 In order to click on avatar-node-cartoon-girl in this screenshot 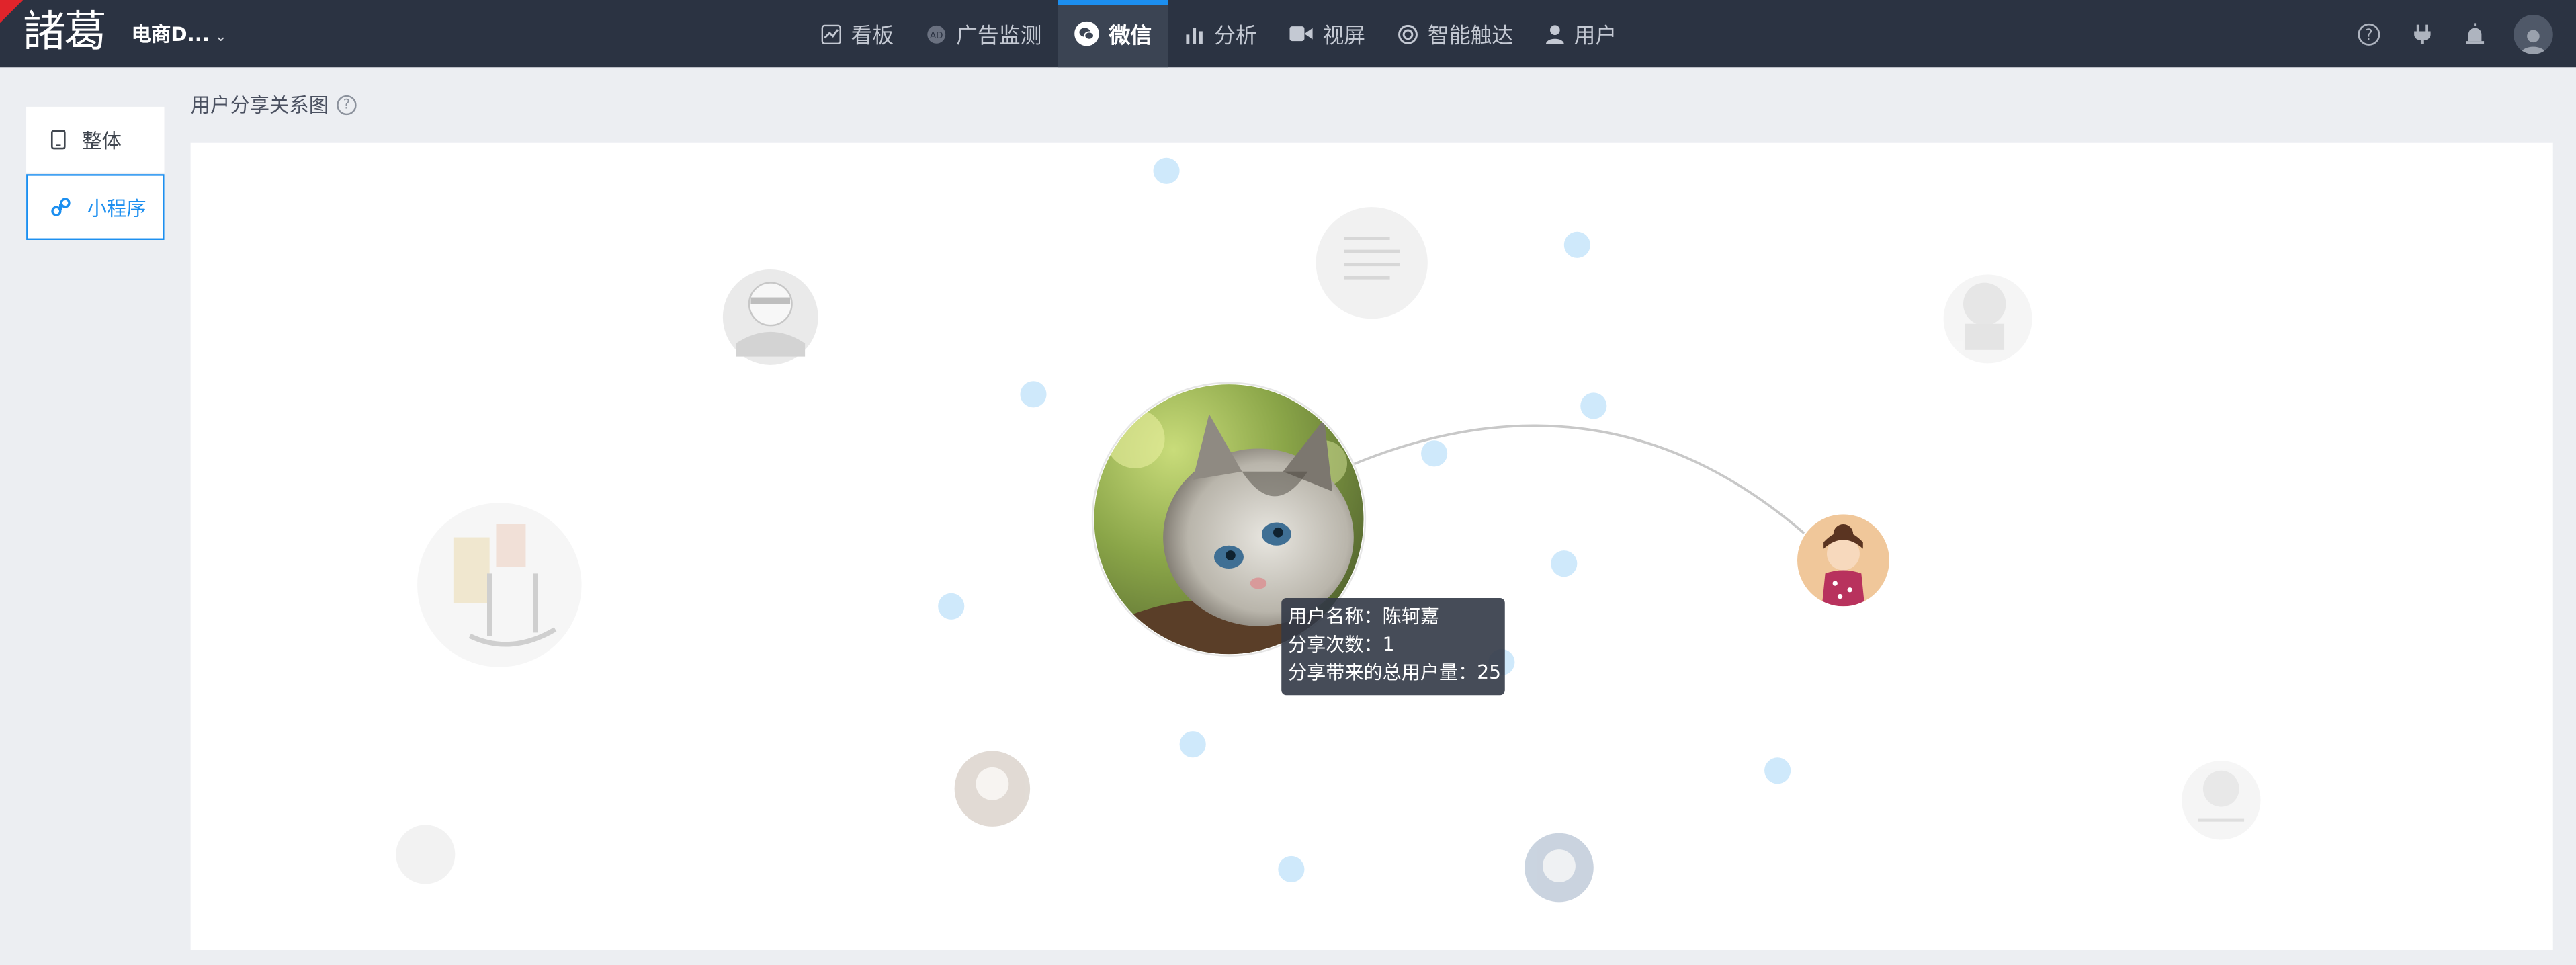, I will do `click(1987, 319)`.